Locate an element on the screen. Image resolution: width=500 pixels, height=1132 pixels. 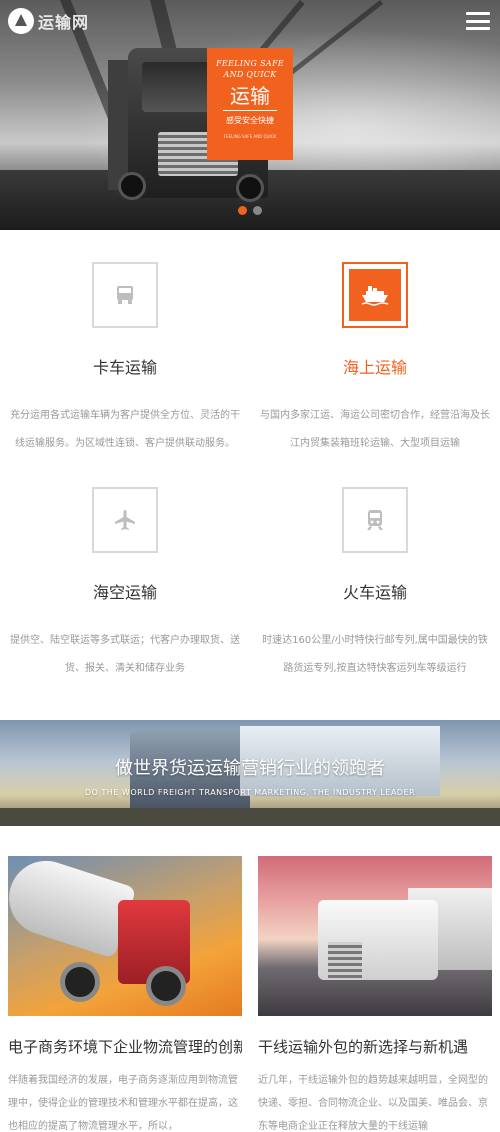
banner-road is located at coordinates (250, 817).